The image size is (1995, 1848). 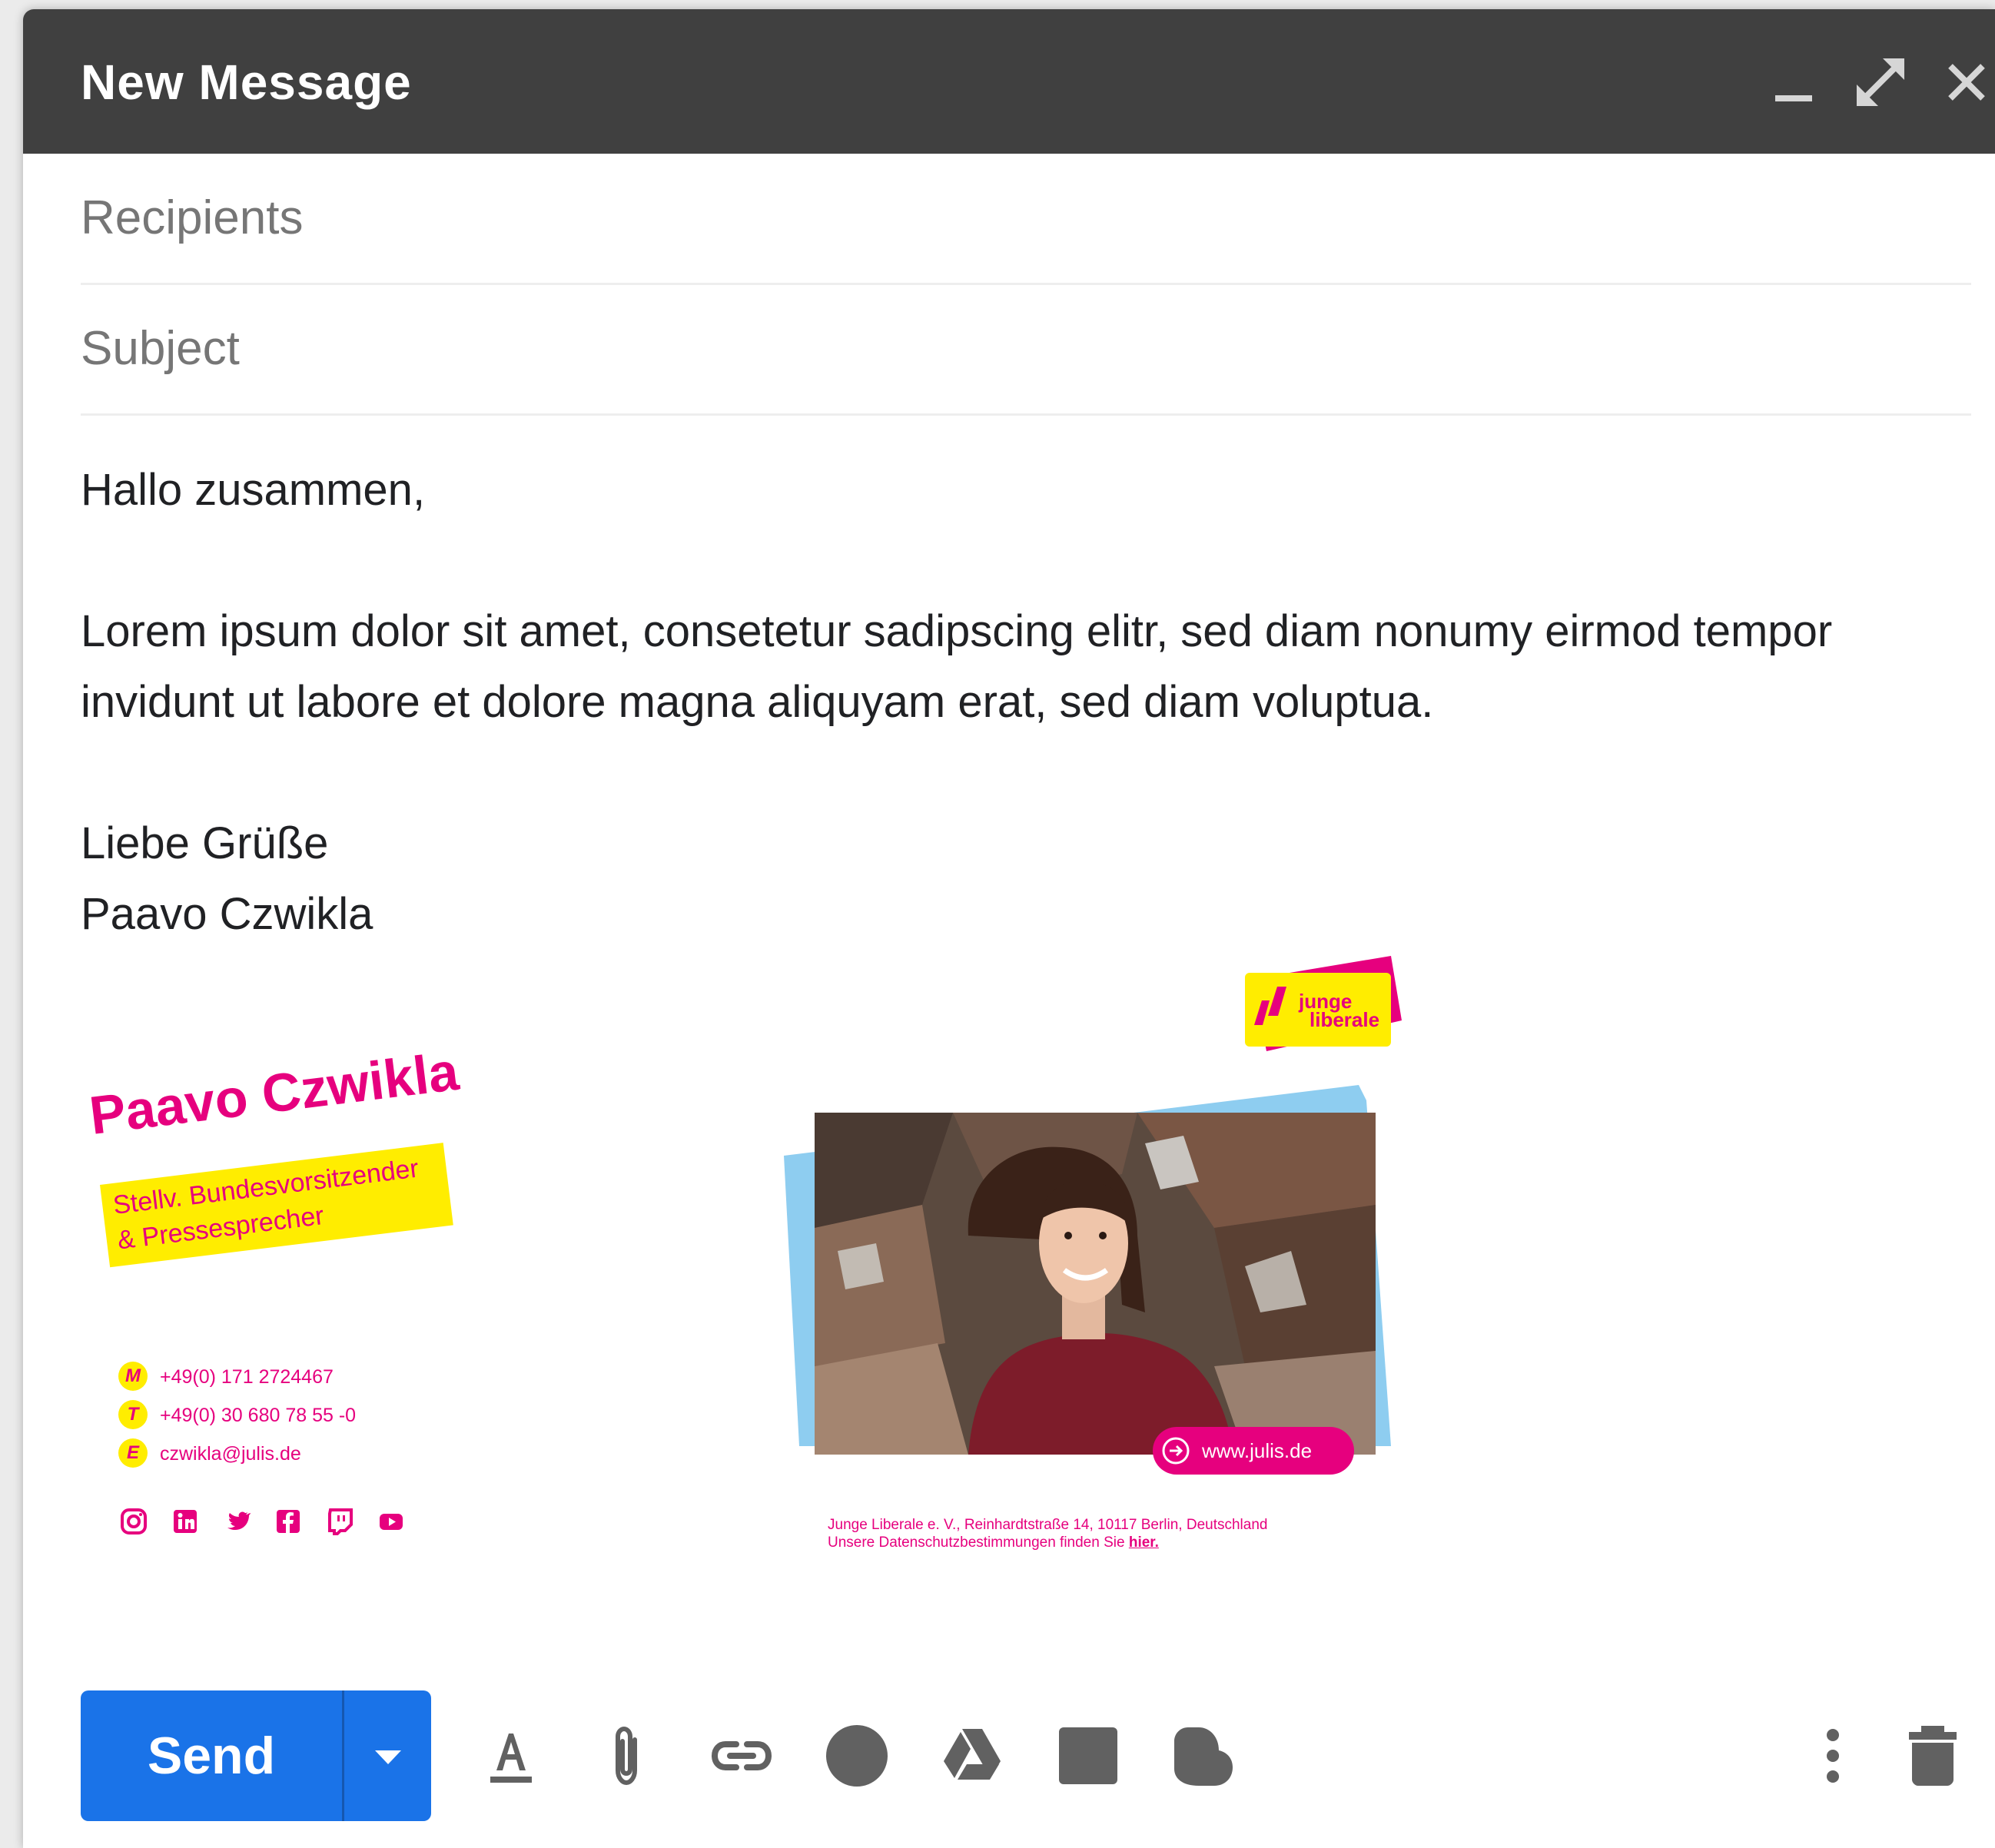 I want to click on subject-field: Subject, so click(x=1026, y=350).